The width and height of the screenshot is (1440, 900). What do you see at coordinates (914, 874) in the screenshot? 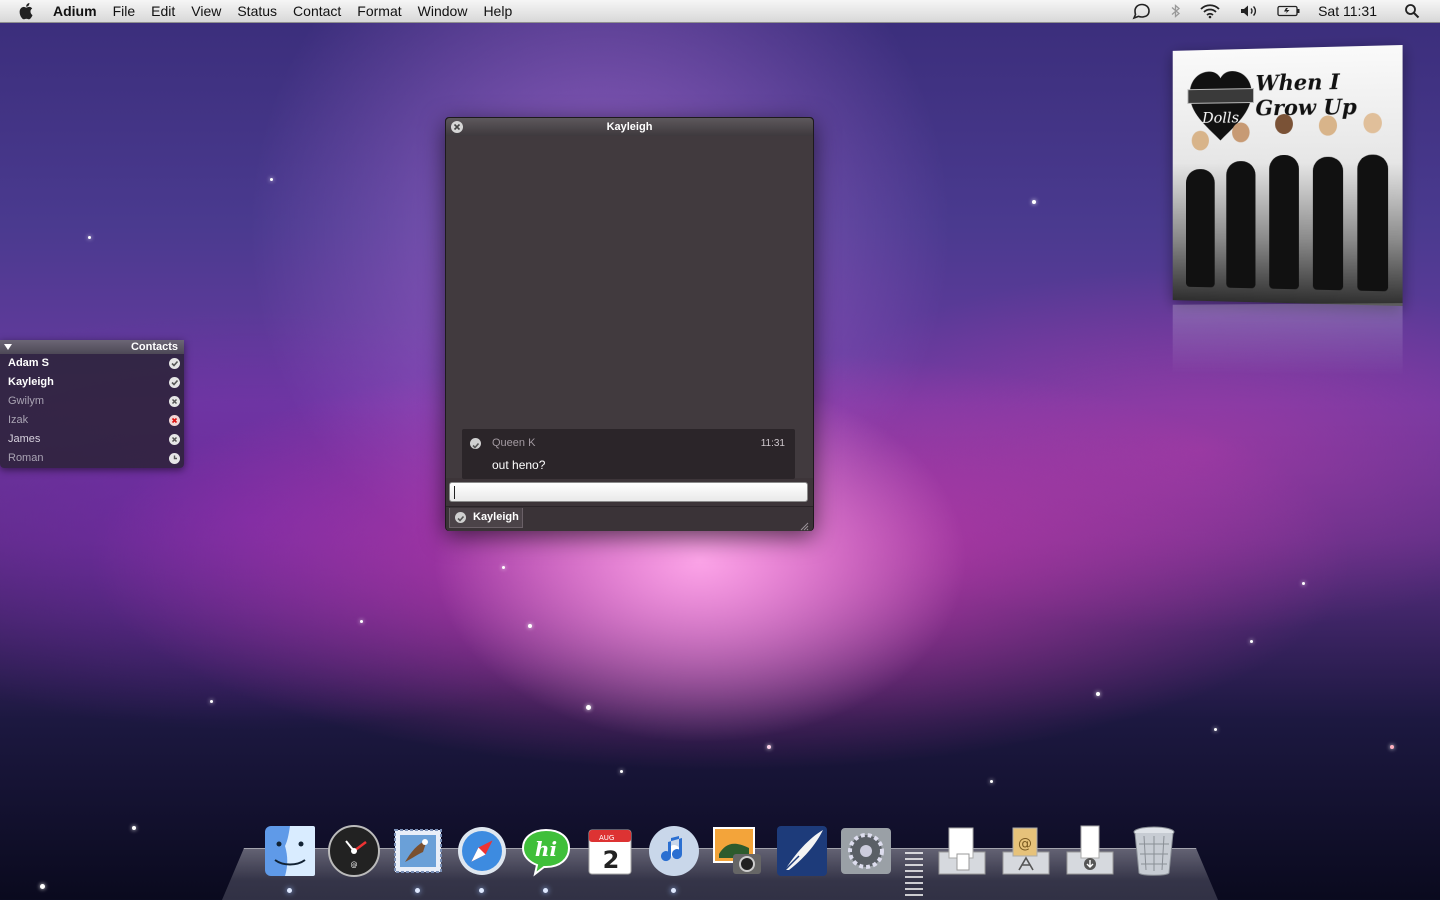
I see `dock-separator` at bounding box center [914, 874].